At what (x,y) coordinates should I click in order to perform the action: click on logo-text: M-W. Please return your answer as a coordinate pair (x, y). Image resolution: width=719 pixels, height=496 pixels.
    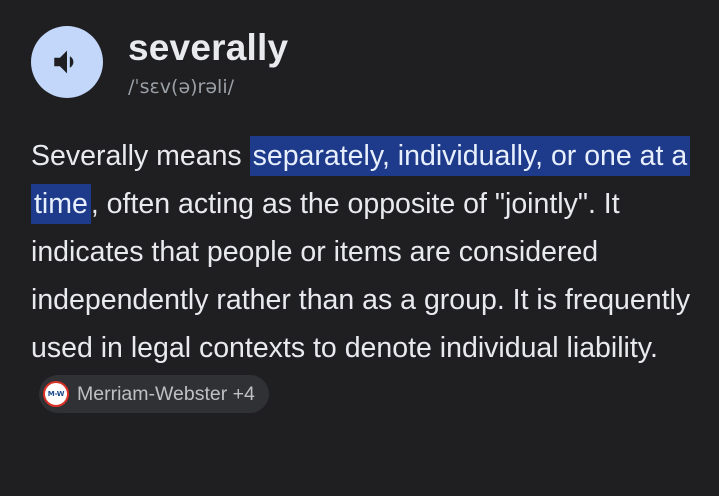
    Looking at the image, I should click on (56, 394).